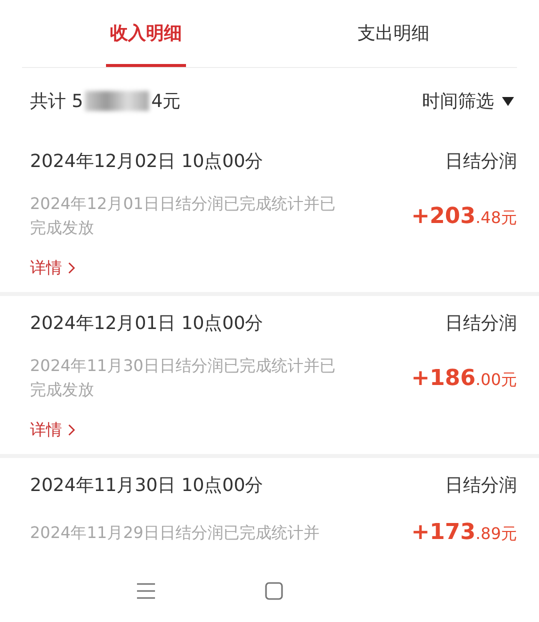  What do you see at coordinates (464, 533) in the screenshot?
I see `record-amount: +173.89元` at bounding box center [464, 533].